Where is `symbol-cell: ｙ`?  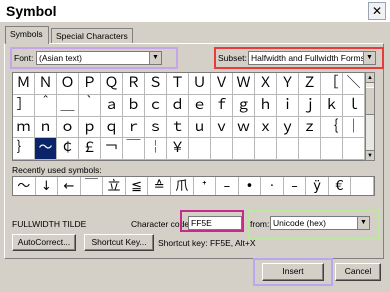
symbol-cell: ｙ is located at coordinates (288, 127).